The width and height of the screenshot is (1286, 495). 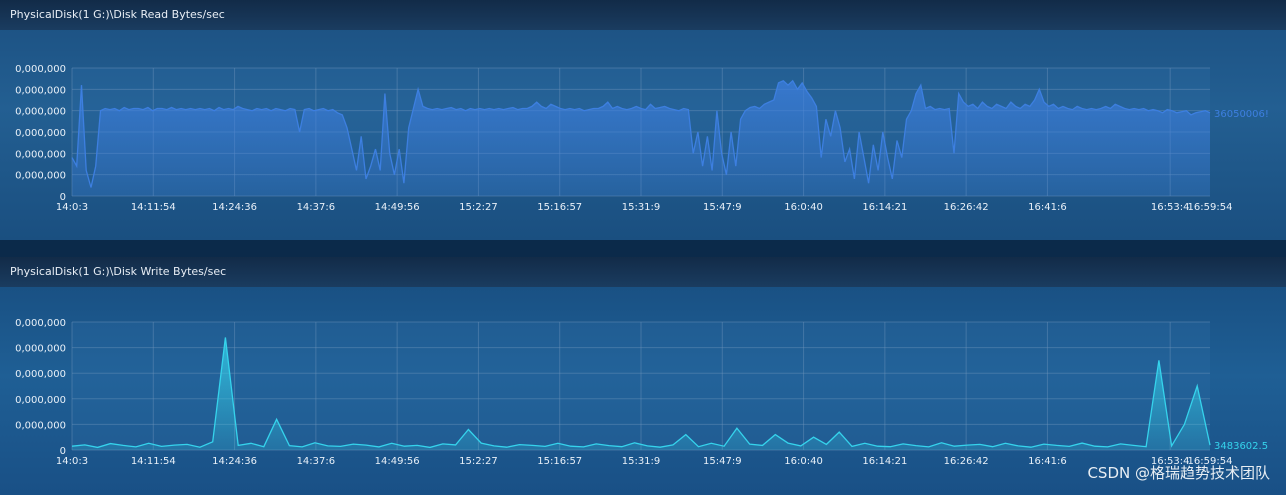 I want to click on read-chart-title: PhysicalDisk(1 G:)\Disk Read Bytes/sec, so click(x=643, y=15).